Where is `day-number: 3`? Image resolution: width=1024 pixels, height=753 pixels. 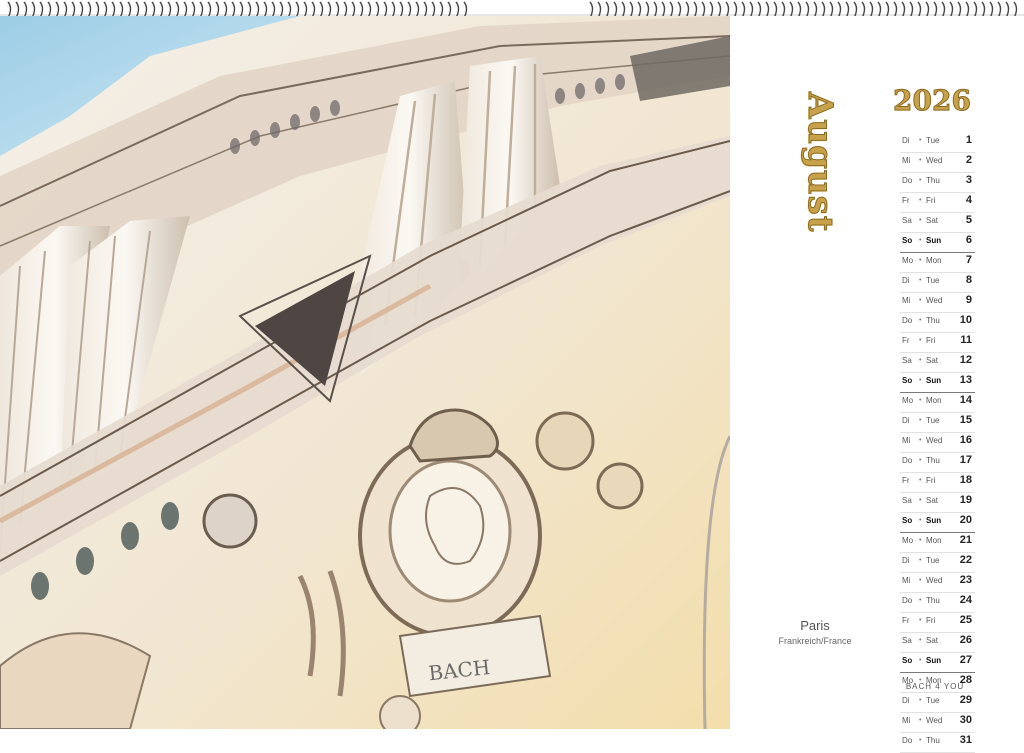
day-number: 3 is located at coordinates (968, 180).